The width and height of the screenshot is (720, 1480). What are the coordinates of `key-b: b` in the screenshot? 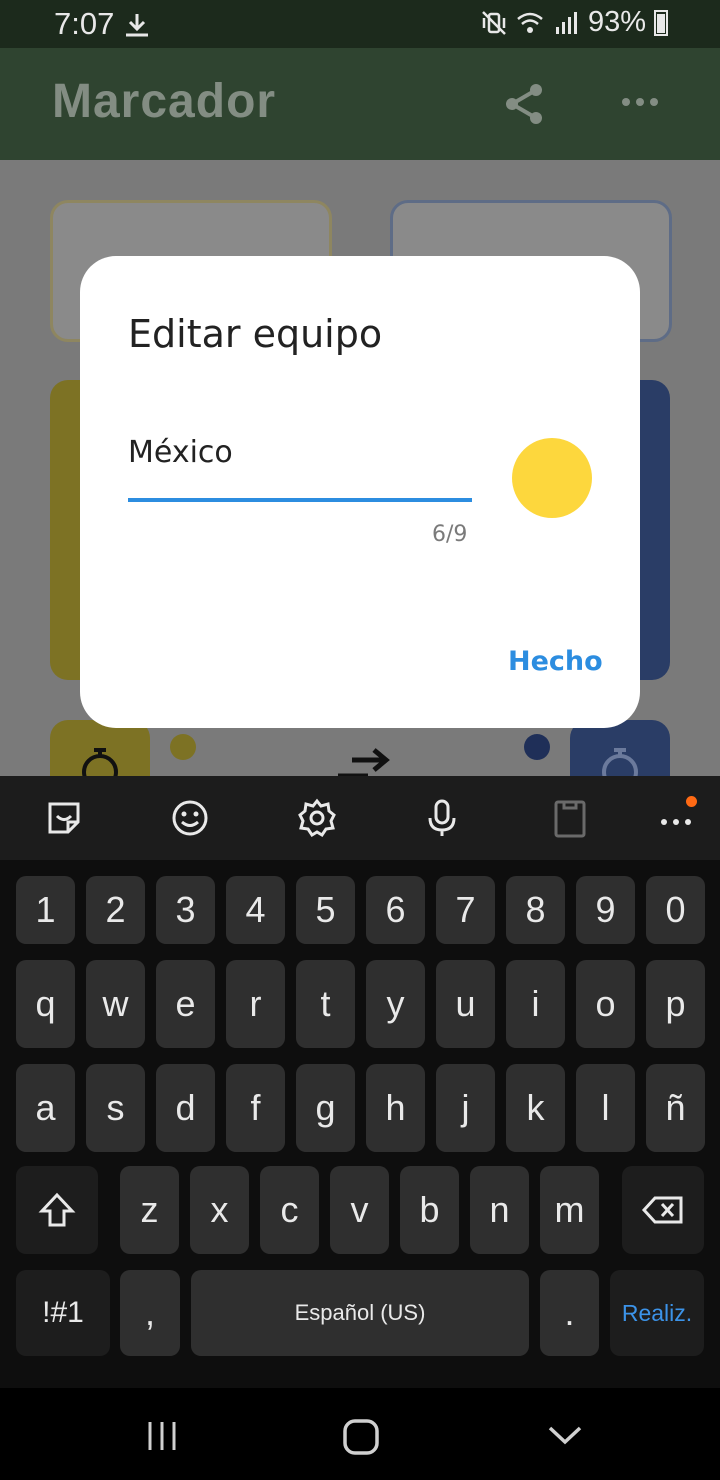 It's located at (429, 1210).